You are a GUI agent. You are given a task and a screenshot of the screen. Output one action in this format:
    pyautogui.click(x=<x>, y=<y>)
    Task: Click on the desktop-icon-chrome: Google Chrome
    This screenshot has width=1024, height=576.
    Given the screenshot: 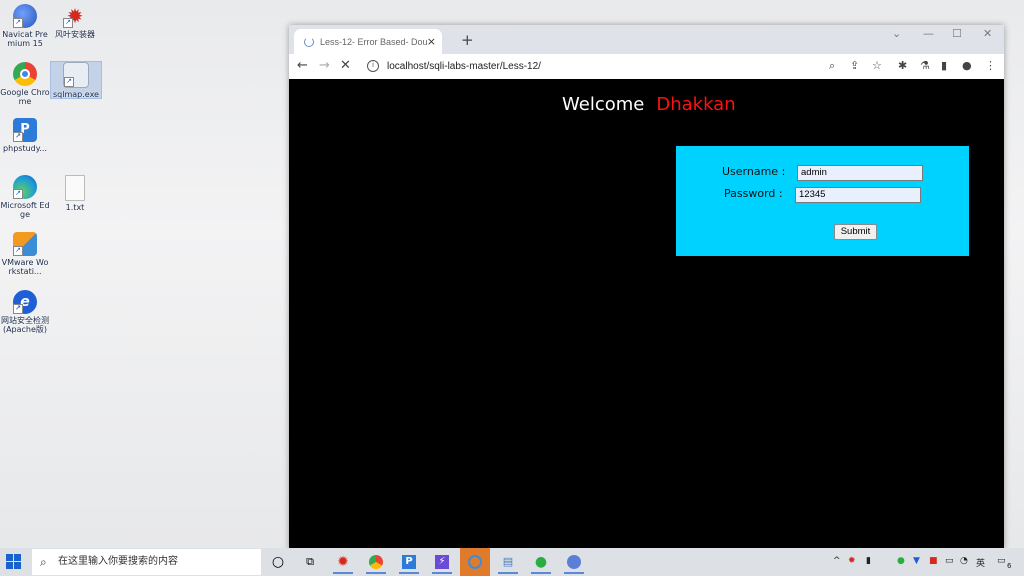 What is the action you would take?
    pyautogui.click(x=25, y=84)
    